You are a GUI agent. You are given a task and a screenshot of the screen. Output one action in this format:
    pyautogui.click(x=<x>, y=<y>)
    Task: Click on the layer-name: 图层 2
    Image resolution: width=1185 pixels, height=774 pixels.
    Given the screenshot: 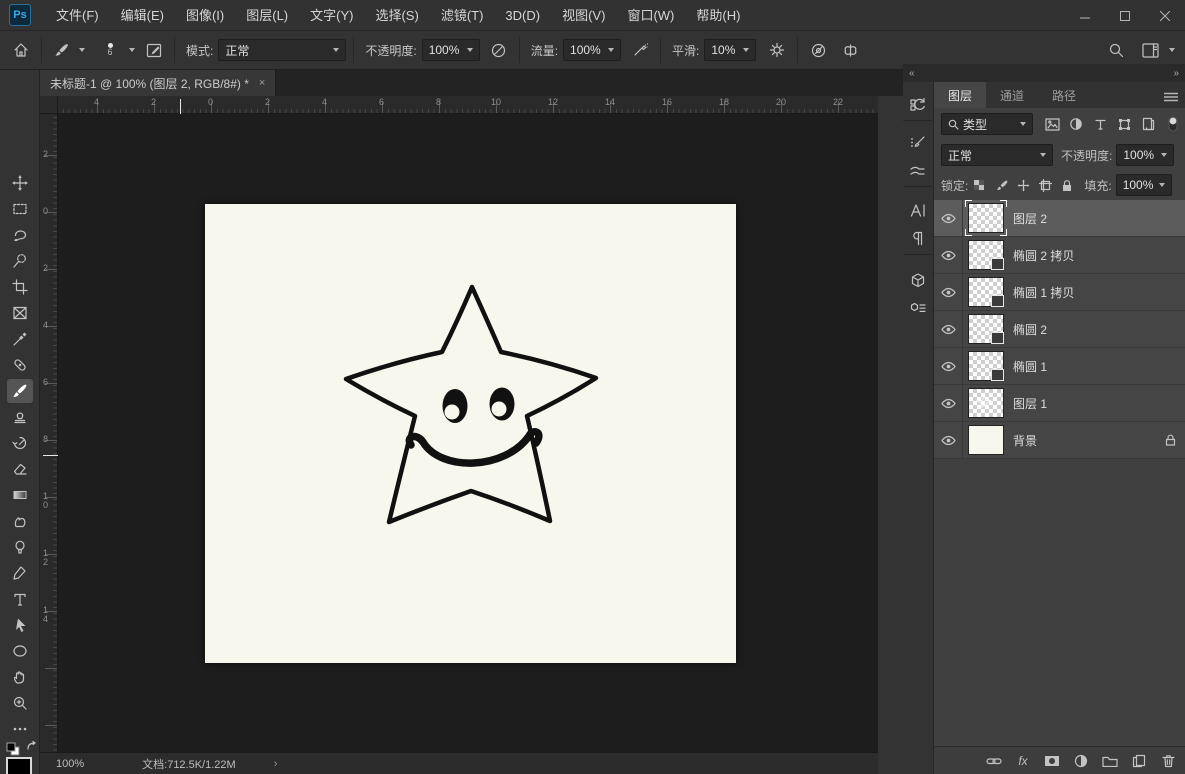 What is the action you would take?
    pyautogui.click(x=1030, y=218)
    